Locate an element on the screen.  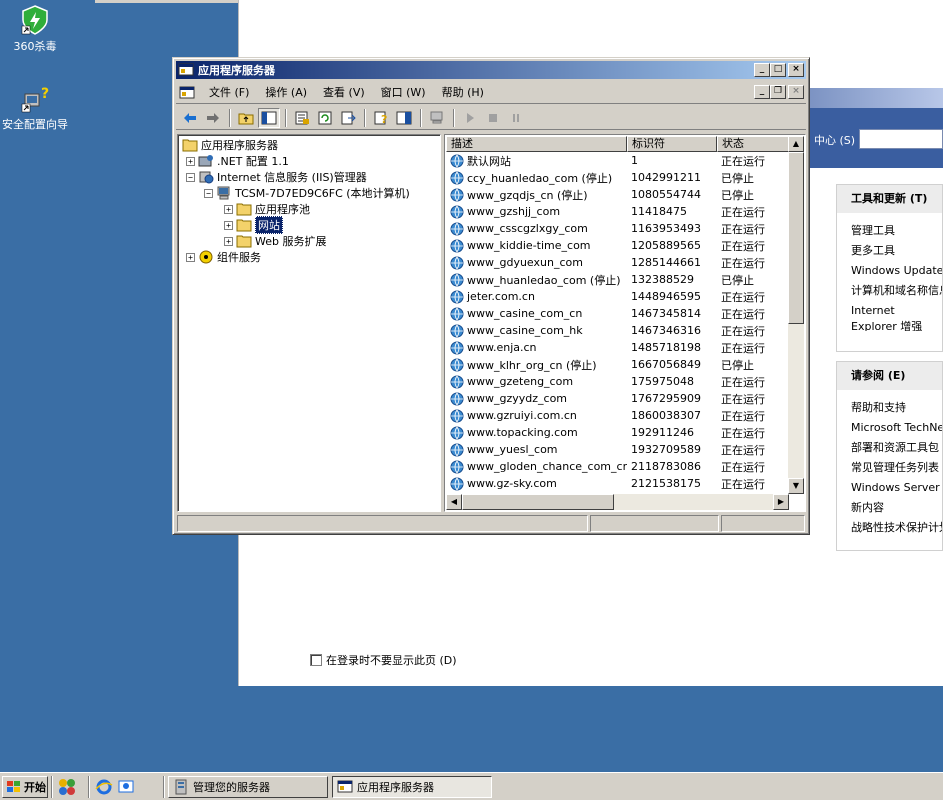
connect-button is located at coordinates (437, 118).